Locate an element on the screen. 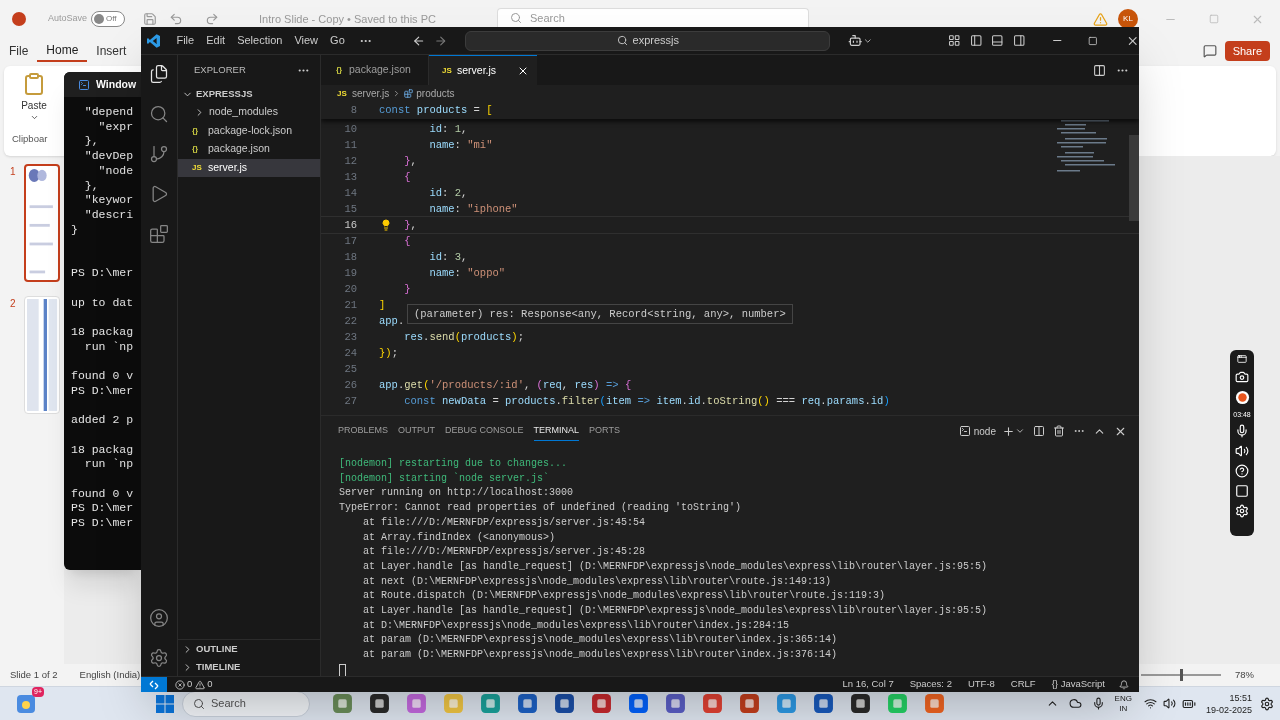 The image size is (1280, 720). encoding: UTF-8 is located at coordinates (981, 684).